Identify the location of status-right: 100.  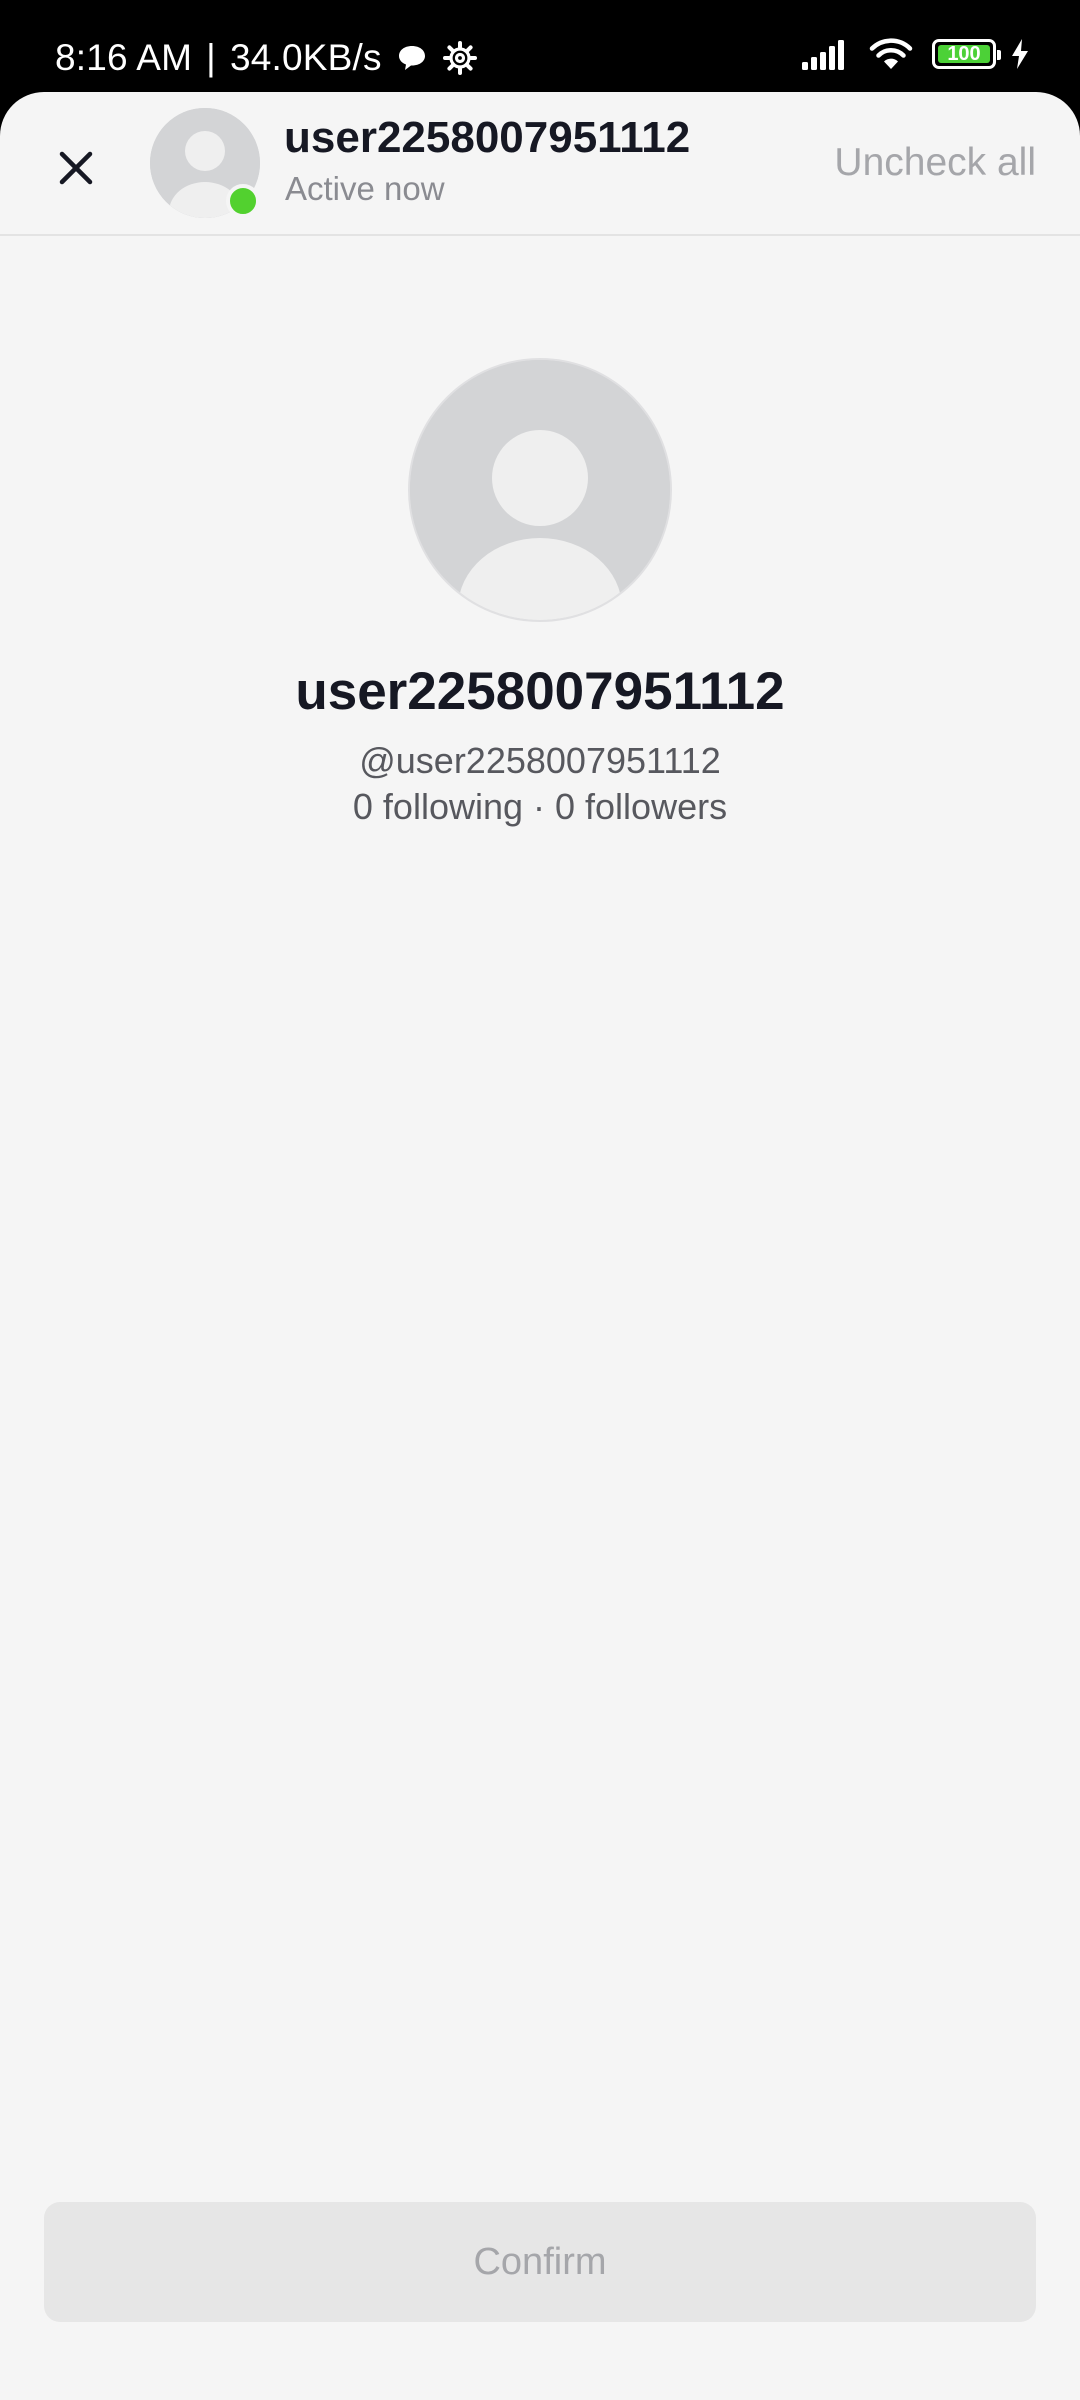
(915, 54).